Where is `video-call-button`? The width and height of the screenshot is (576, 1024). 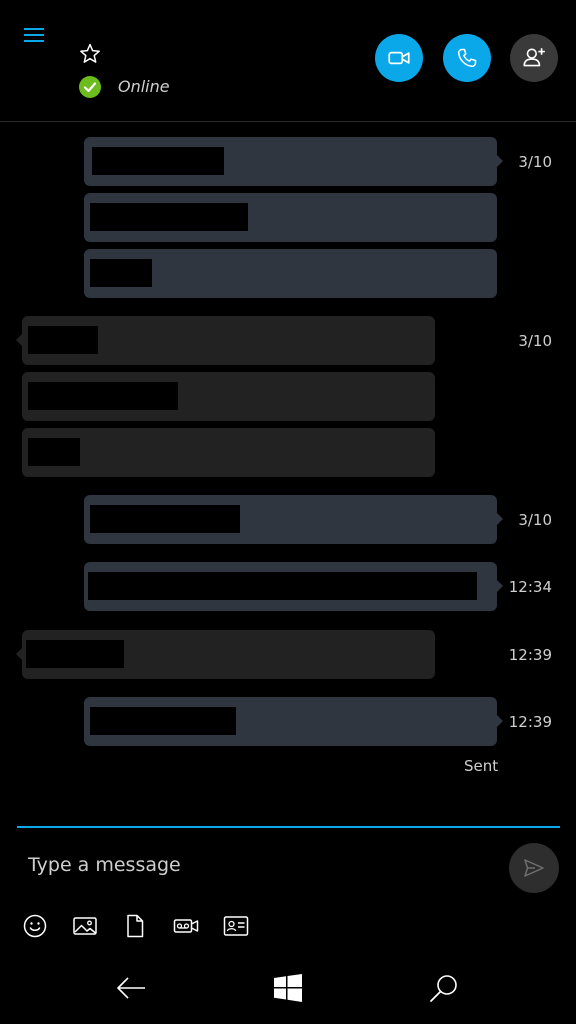 video-call-button is located at coordinates (399, 58).